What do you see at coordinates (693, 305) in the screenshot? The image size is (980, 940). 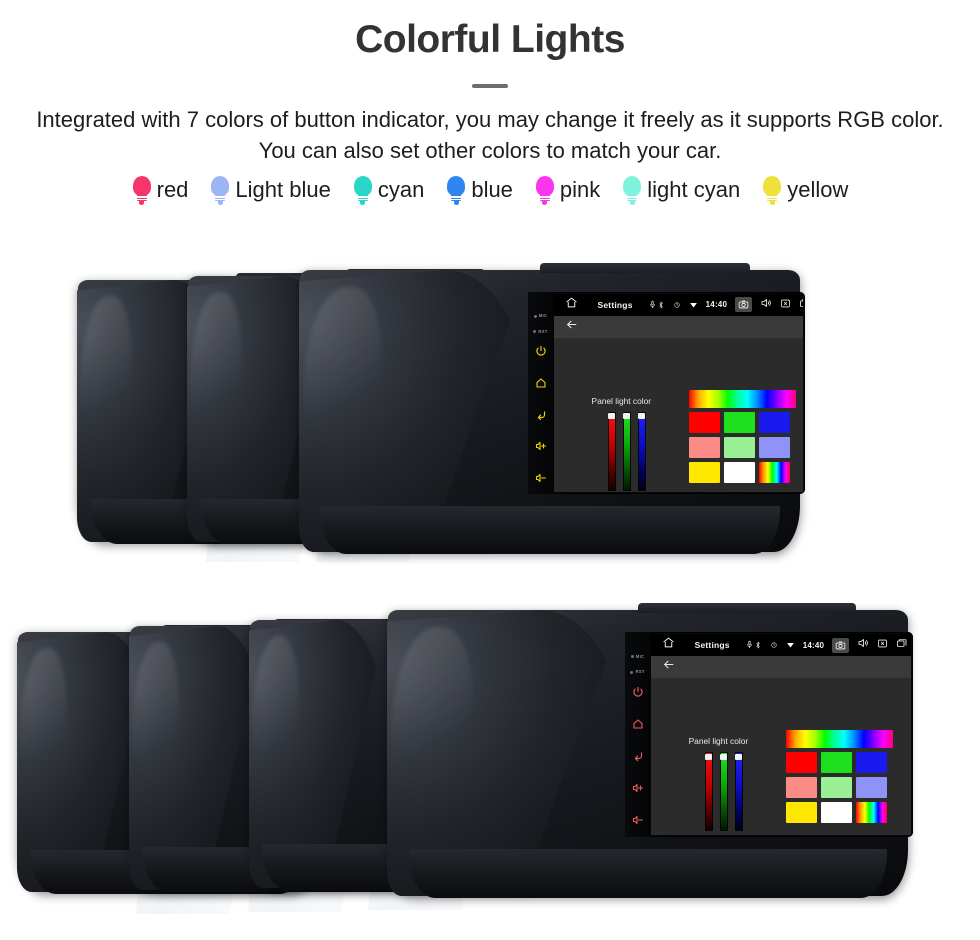 I see `wifi-icon` at bounding box center [693, 305].